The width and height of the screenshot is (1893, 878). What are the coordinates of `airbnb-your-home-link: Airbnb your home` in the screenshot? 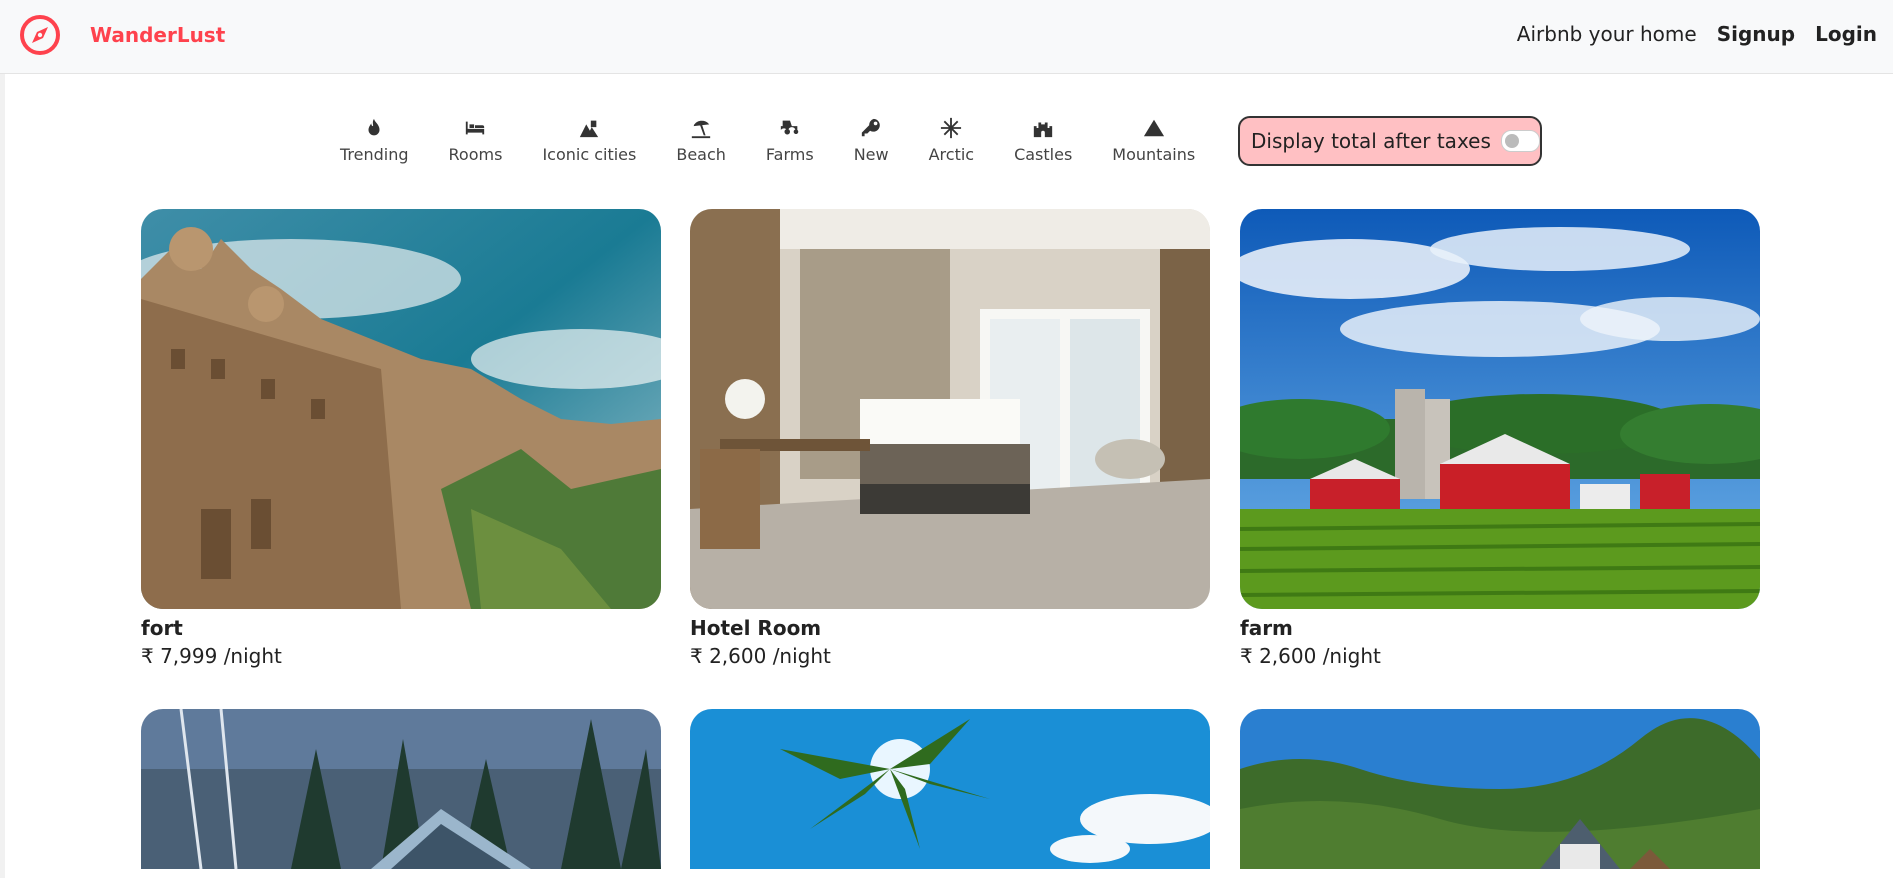 It's located at (1607, 34).